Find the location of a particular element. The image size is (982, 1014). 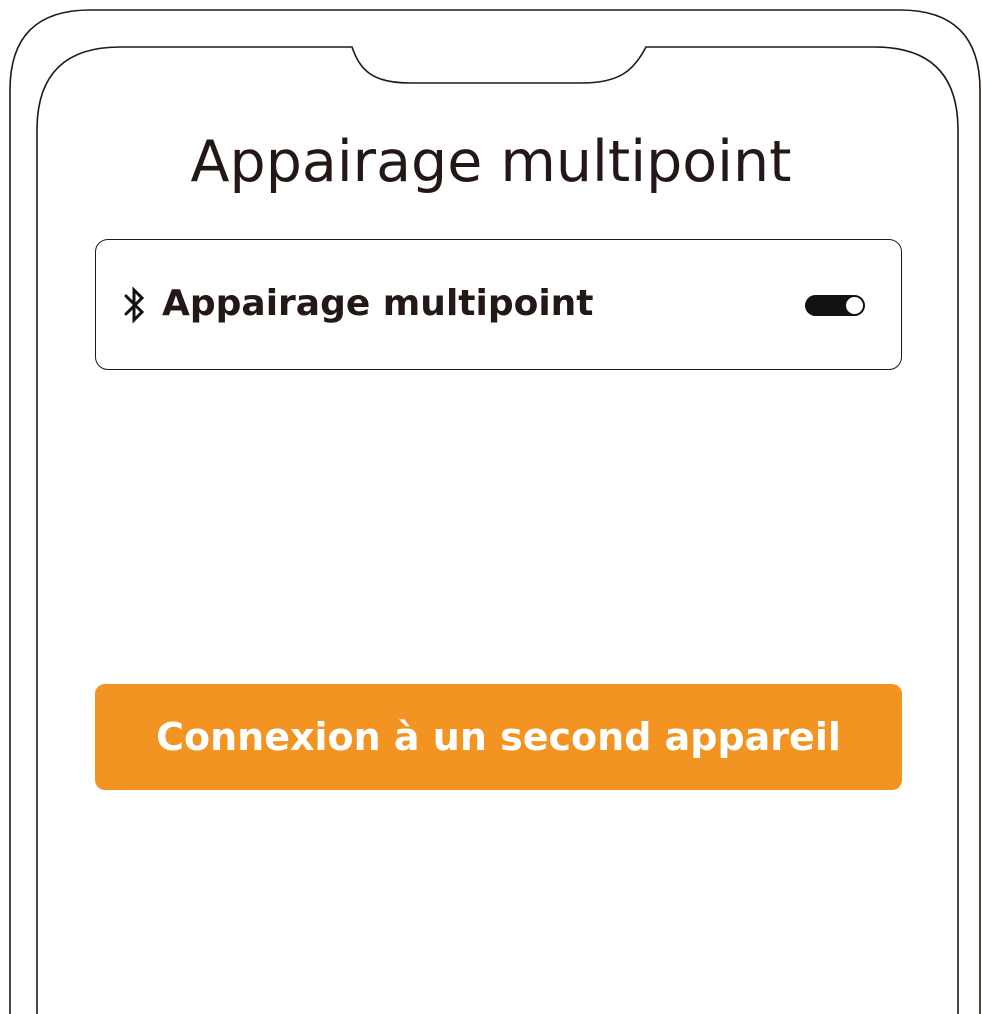

connect-second-device-button: Connexion à un second appareil is located at coordinates (498, 737).